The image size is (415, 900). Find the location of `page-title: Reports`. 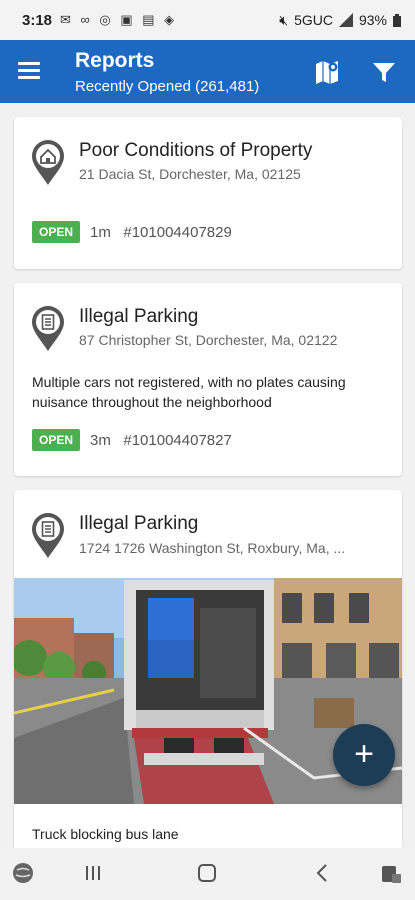

page-title: Reports is located at coordinates (115, 60).